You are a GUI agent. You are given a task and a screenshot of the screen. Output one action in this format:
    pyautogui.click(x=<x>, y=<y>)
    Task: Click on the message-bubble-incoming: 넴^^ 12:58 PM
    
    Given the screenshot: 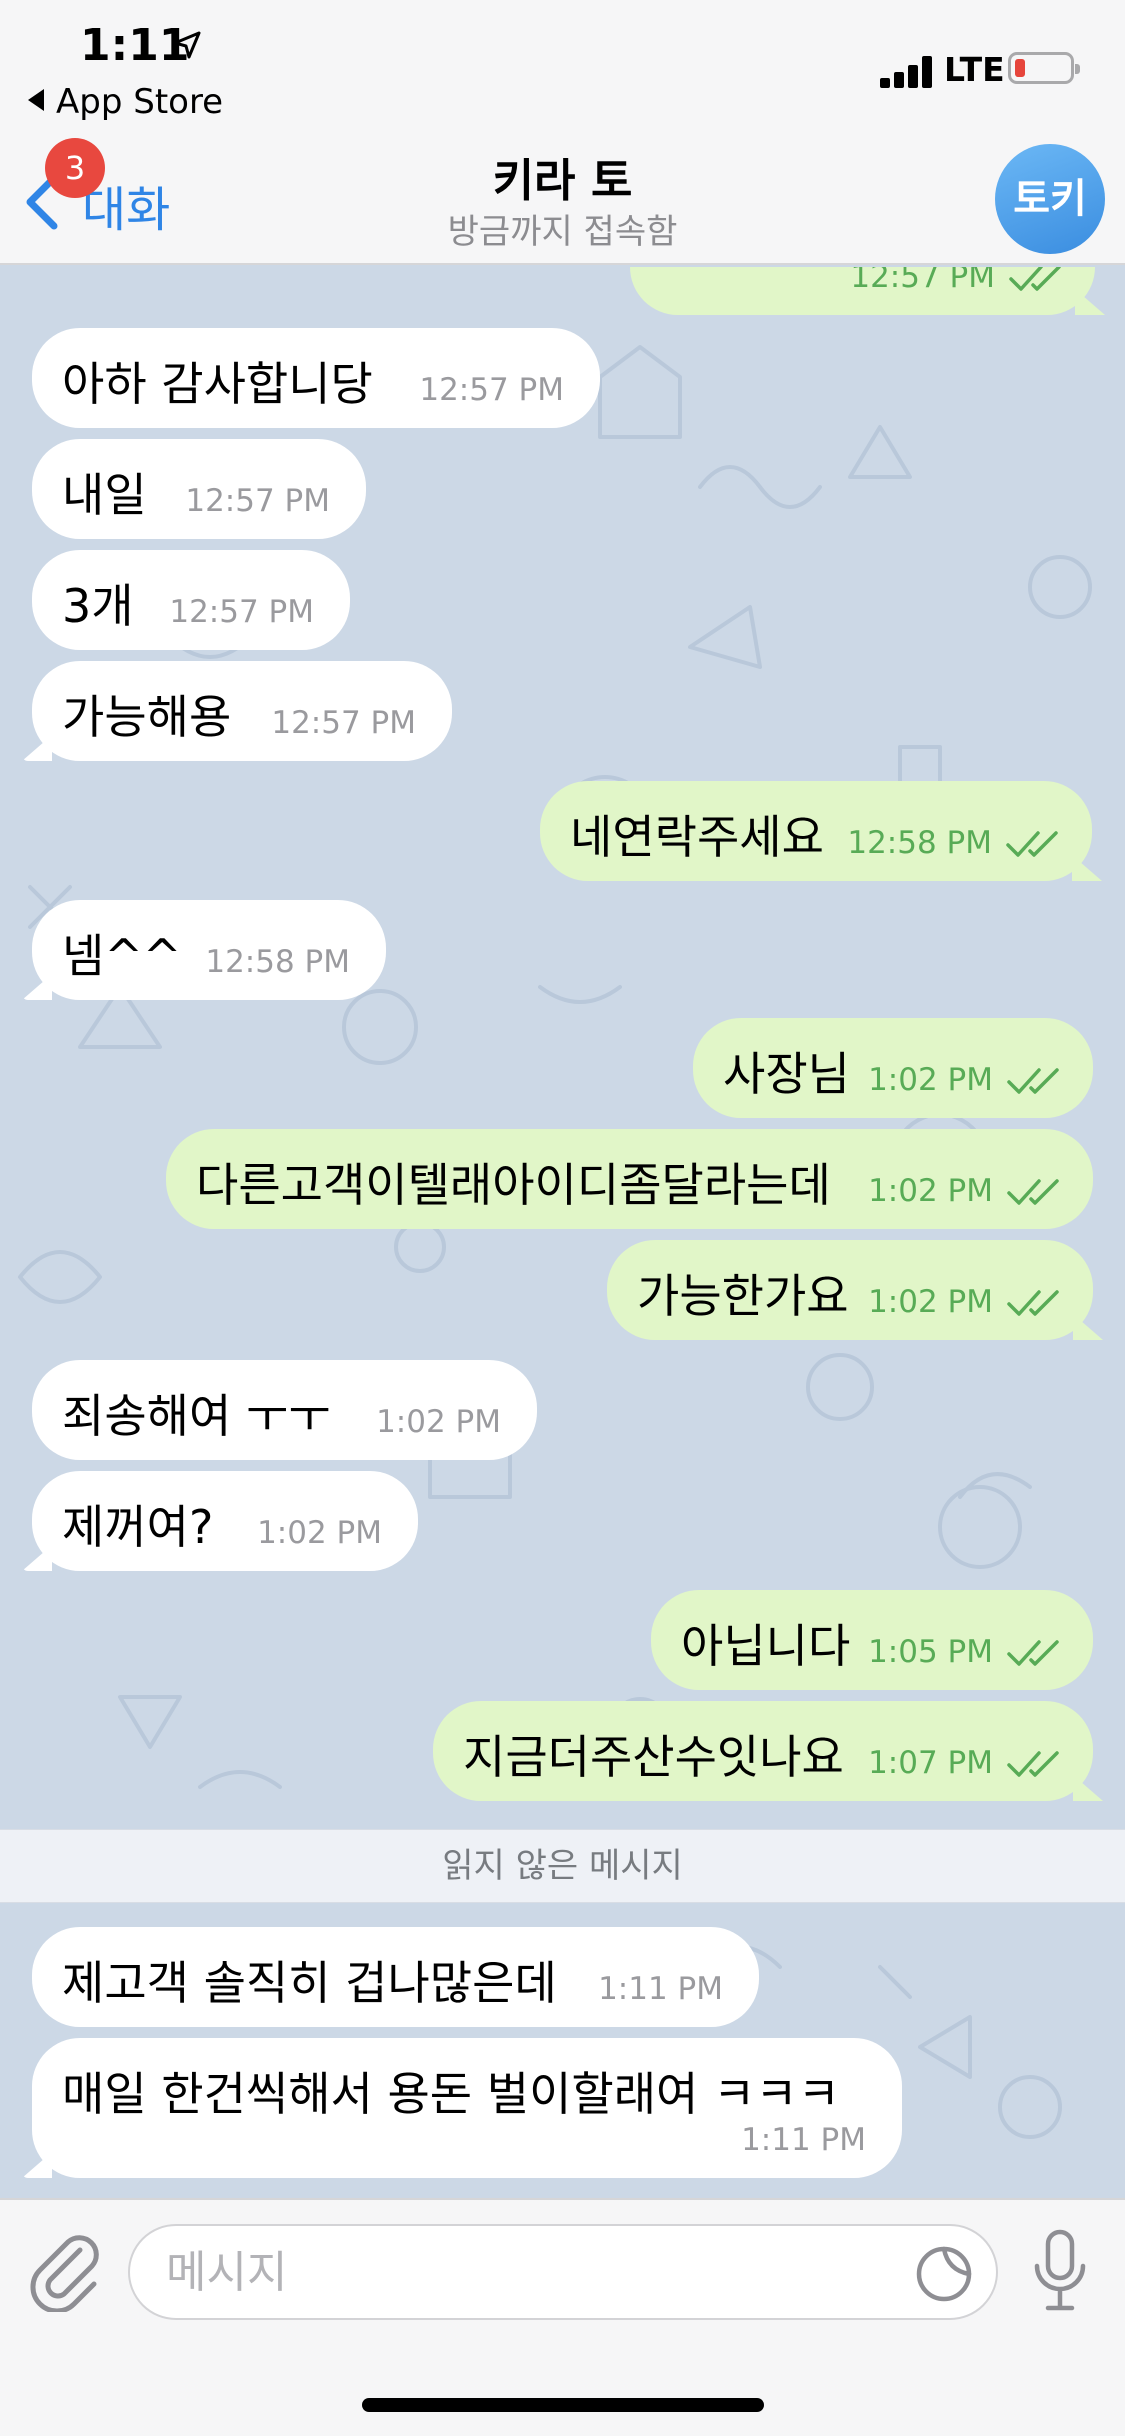 What is the action you would take?
    pyautogui.click(x=204, y=950)
    